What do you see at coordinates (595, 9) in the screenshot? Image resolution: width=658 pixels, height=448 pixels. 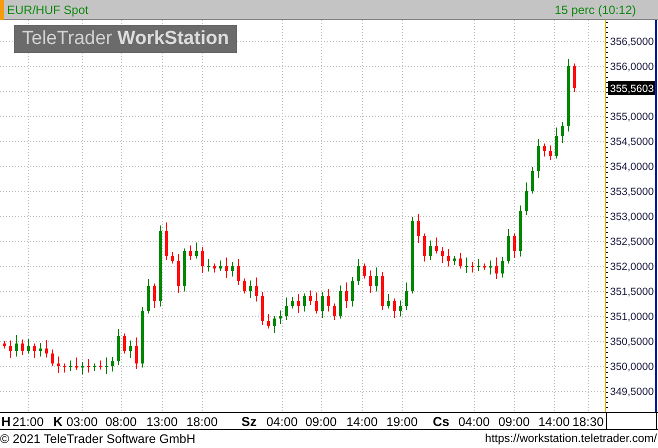 I see `interval-label: 15 perc (10:12)` at bounding box center [595, 9].